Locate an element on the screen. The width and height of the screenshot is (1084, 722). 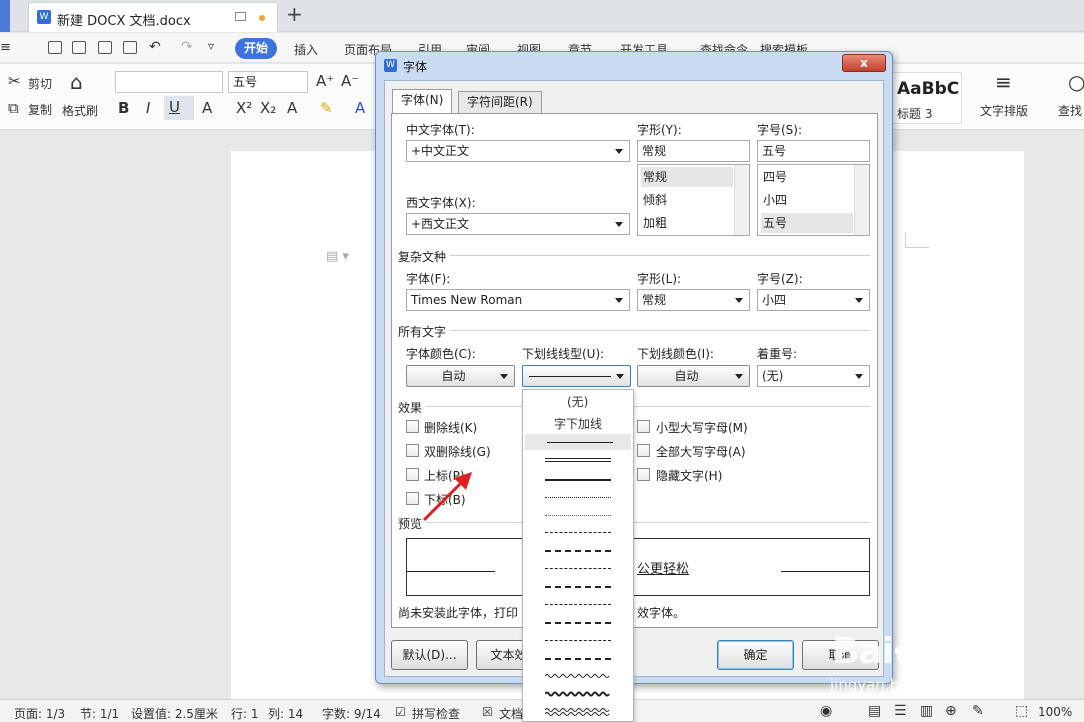
cx-size-select: 小四 is located at coordinates (813, 300).